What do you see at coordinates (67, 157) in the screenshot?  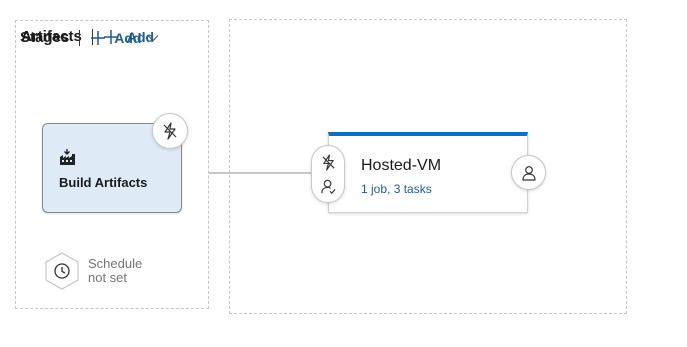 I see `build-icon` at bounding box center [67, 157].